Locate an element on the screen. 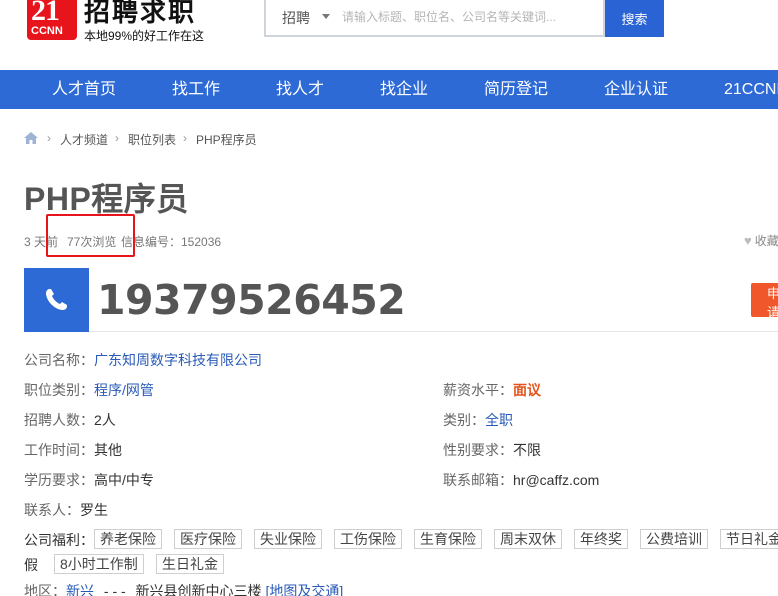 This screenshot has width=778, height=596. count-label: 招聘人数： is located at coordinates (59, 420).